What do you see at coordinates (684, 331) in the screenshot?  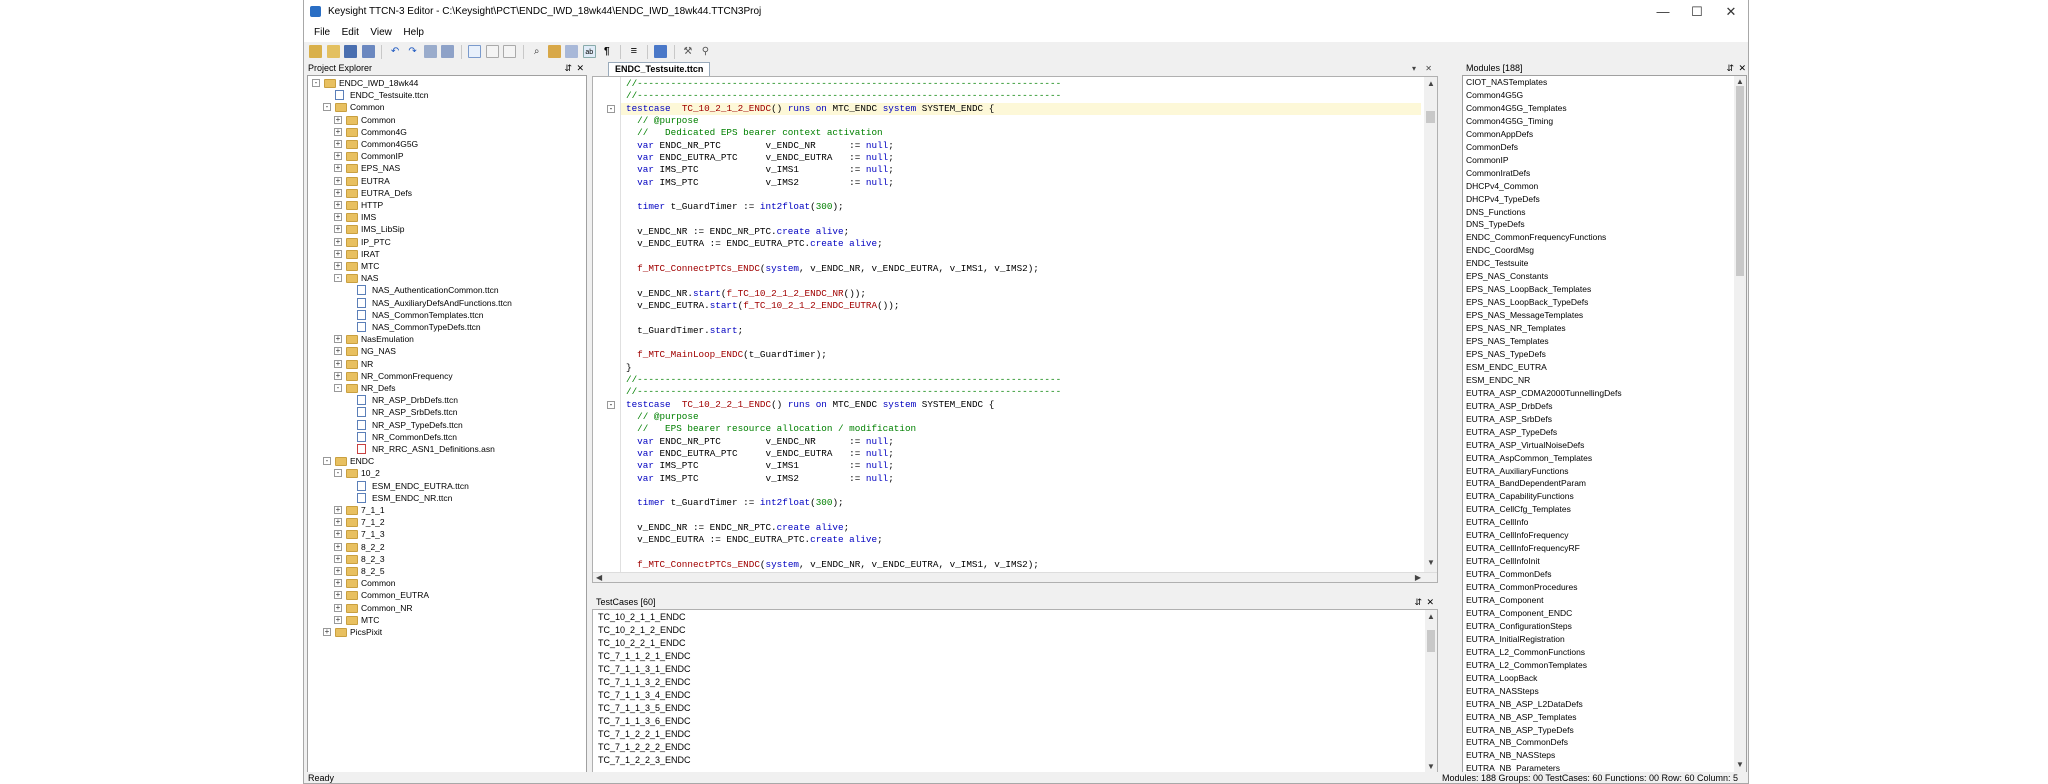 I see `code-line: t_GuardTimer.start;` at bounding box center [684, 331].